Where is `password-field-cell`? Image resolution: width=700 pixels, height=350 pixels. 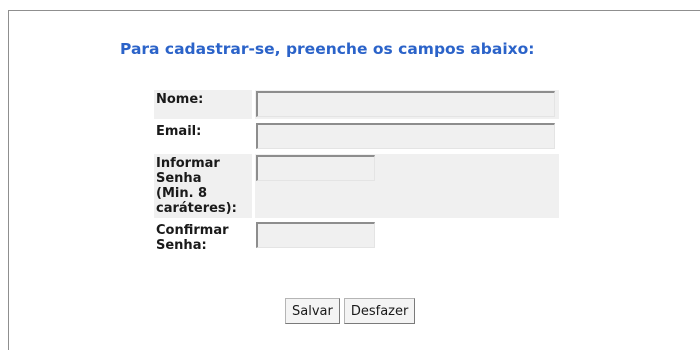
password-field-cell is located at coordinates (407, 186).